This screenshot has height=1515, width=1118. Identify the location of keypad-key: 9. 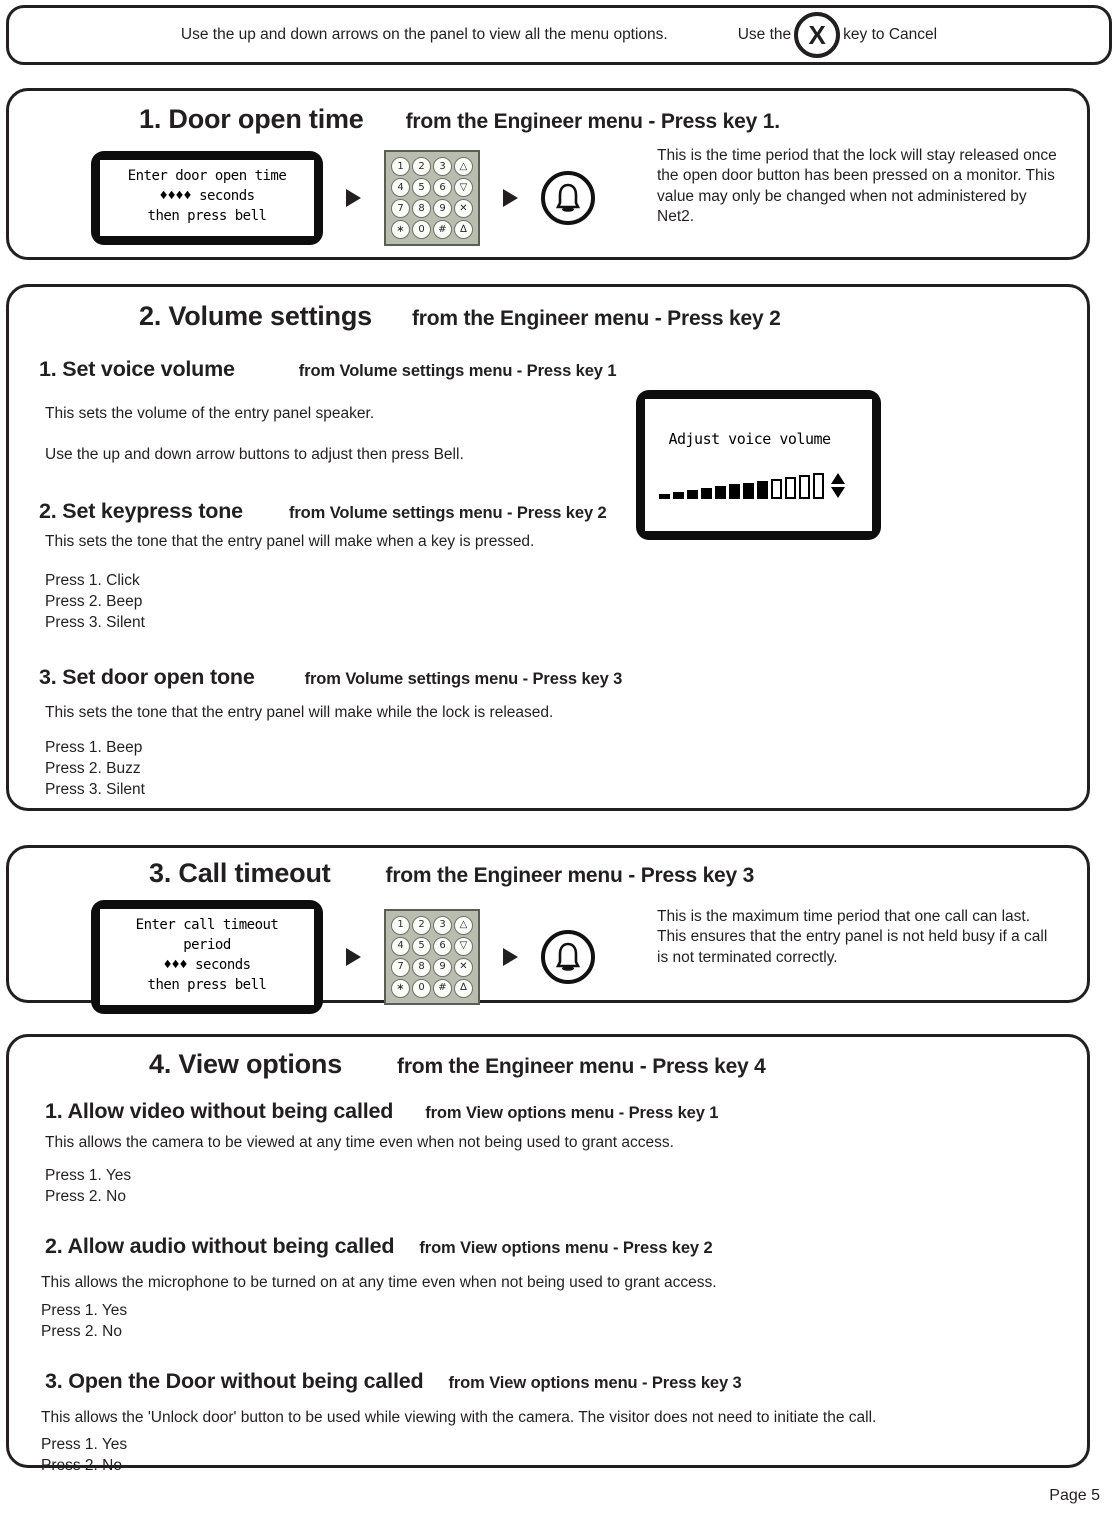
(442, 967).